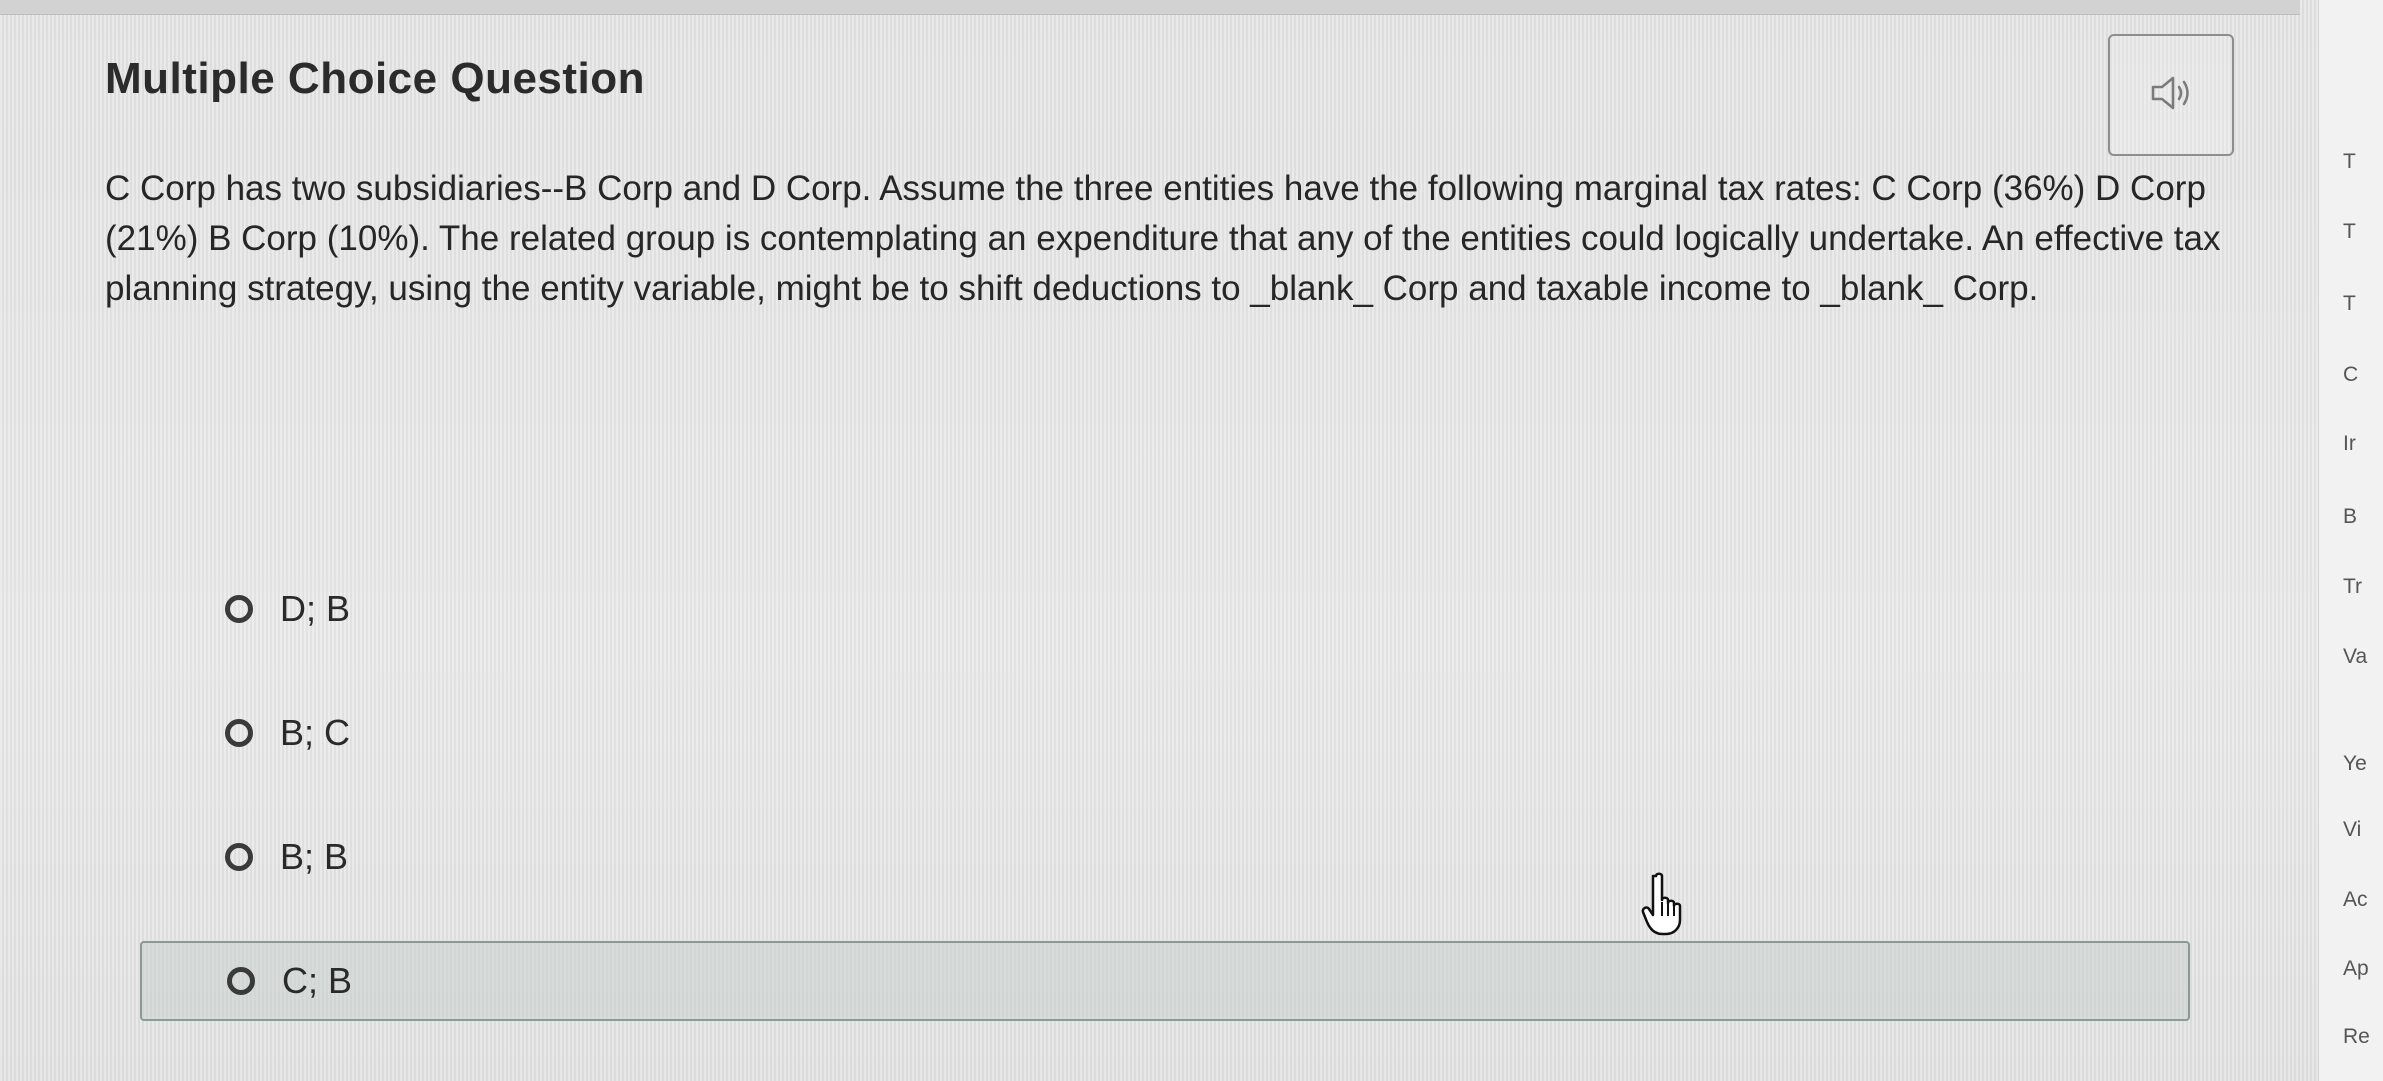  I want to click on sidebar-item: Ye, so click(2355, 764).